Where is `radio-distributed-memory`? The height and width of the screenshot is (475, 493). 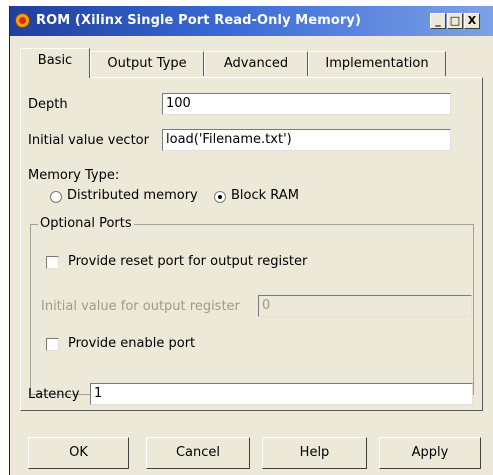 radio-distributed-memory is located at coordinates (56, 197).